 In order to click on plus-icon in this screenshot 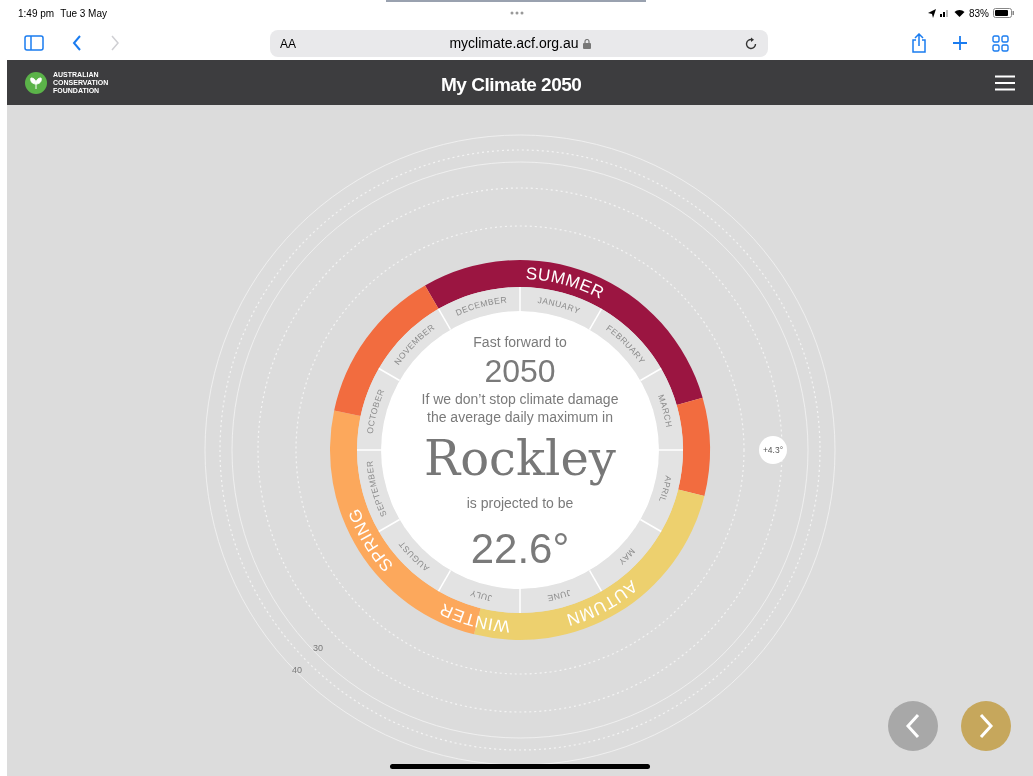, I will do `click(960, 43)`.